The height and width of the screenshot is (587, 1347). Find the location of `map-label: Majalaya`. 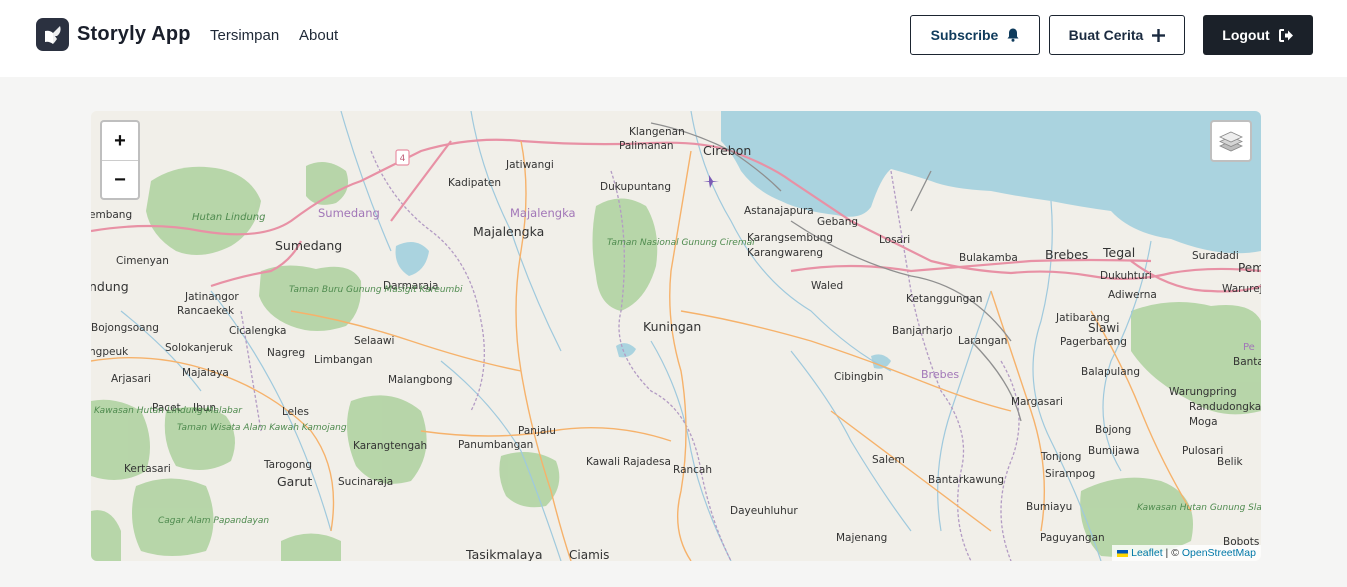

map-label: Majalaya is located at coordinates (205, 373).